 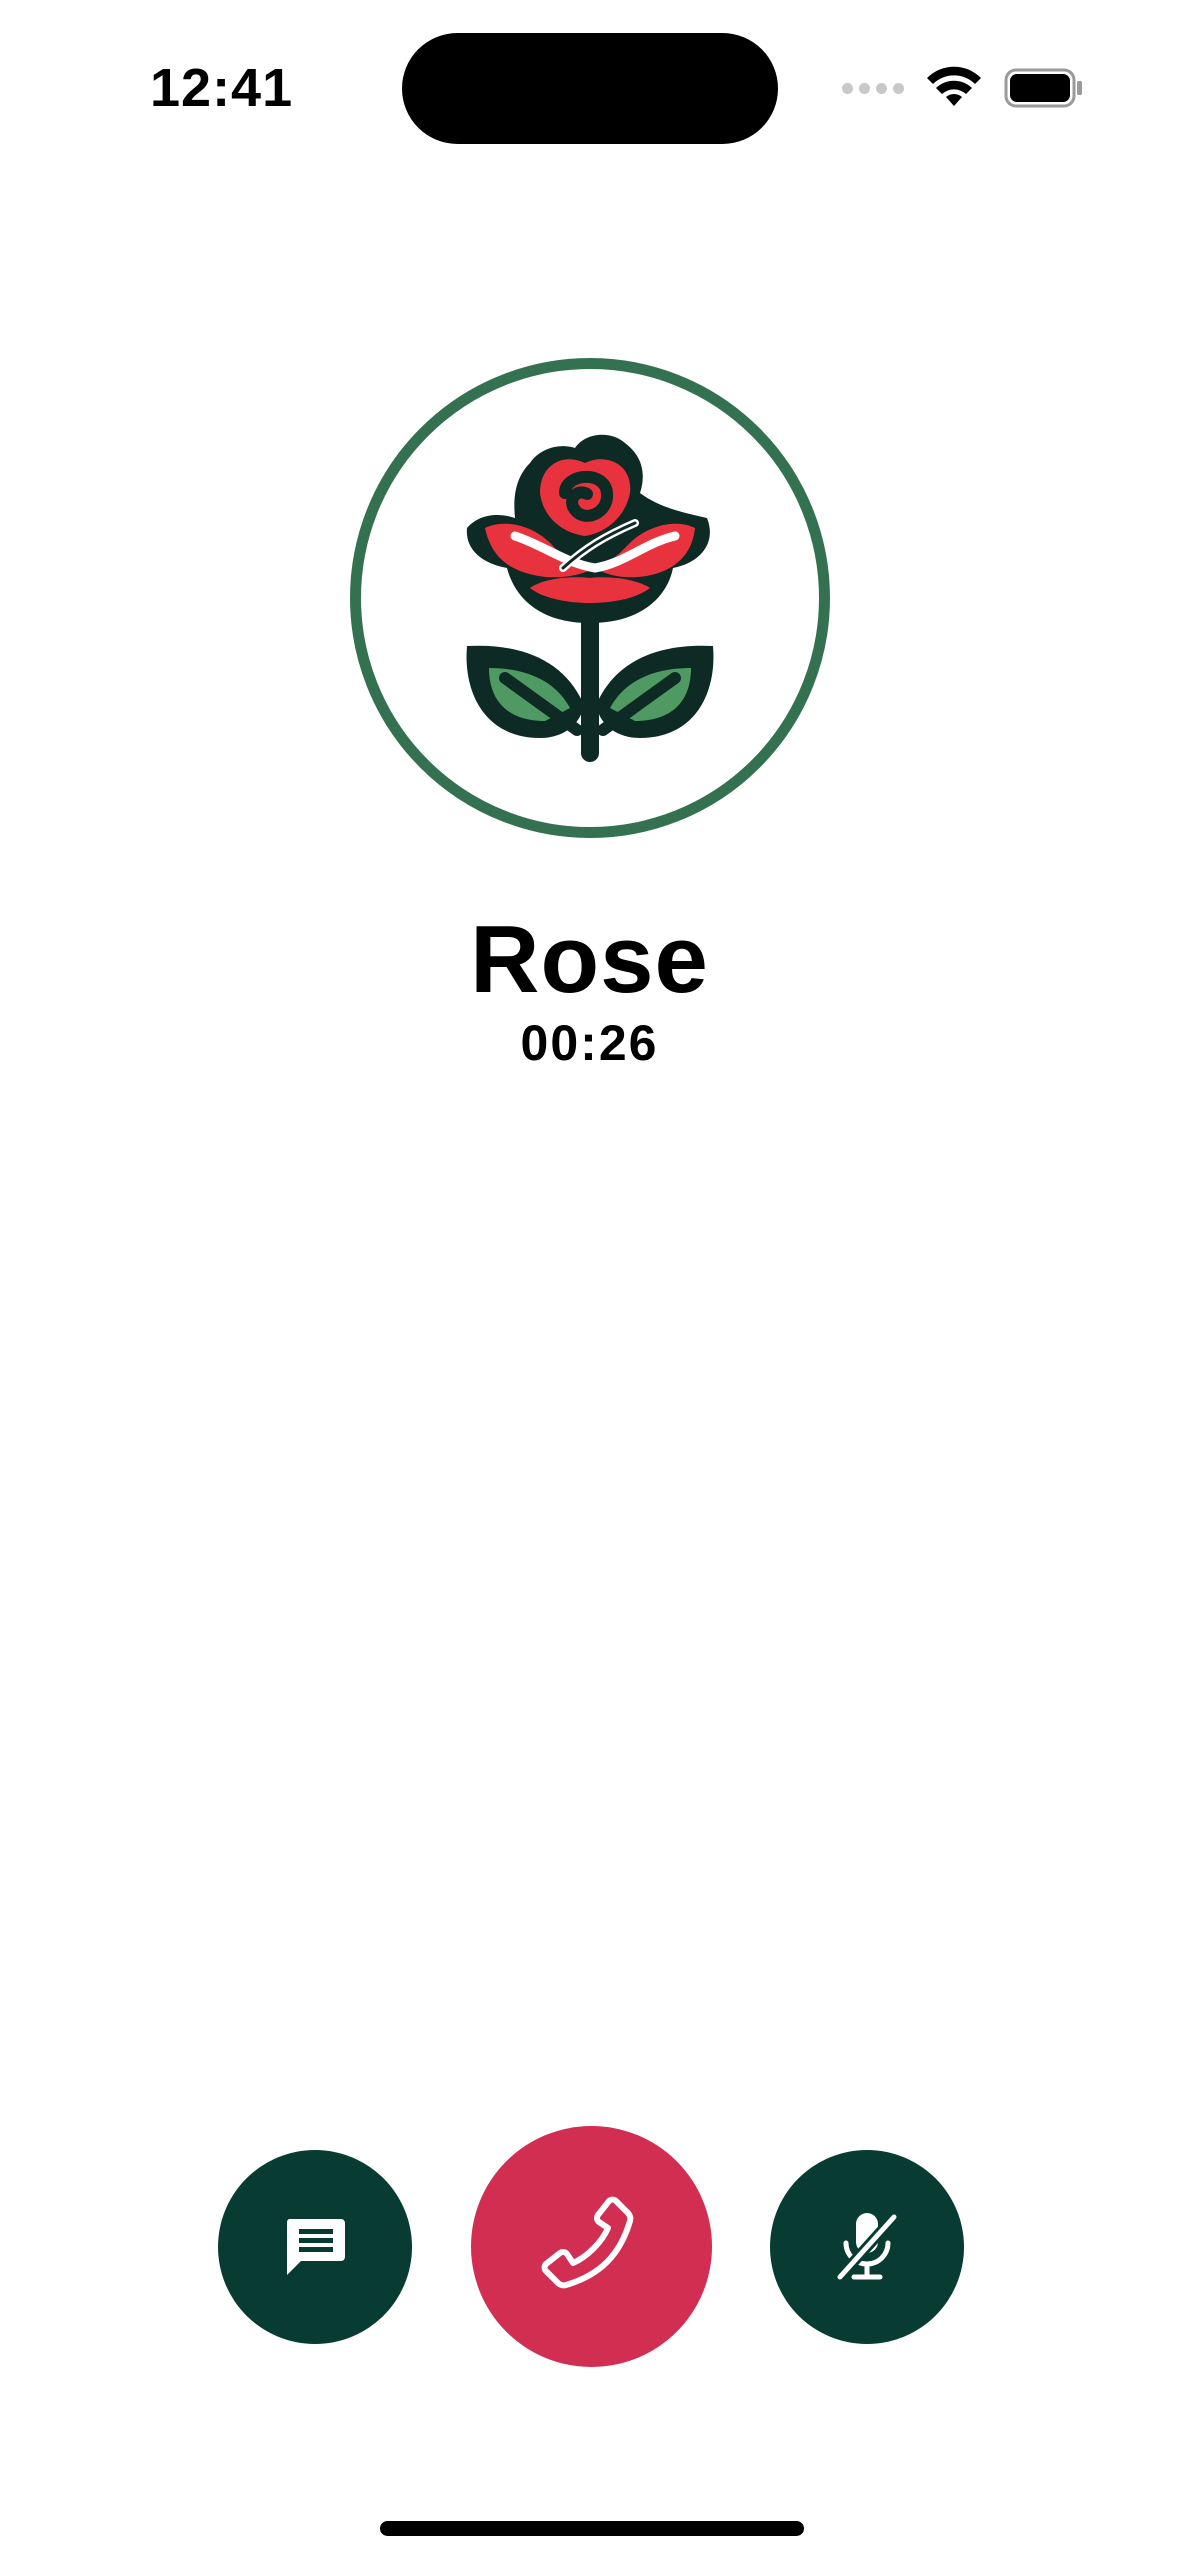 I want to click on caller-name: Rose, so click(x=589, y=959).